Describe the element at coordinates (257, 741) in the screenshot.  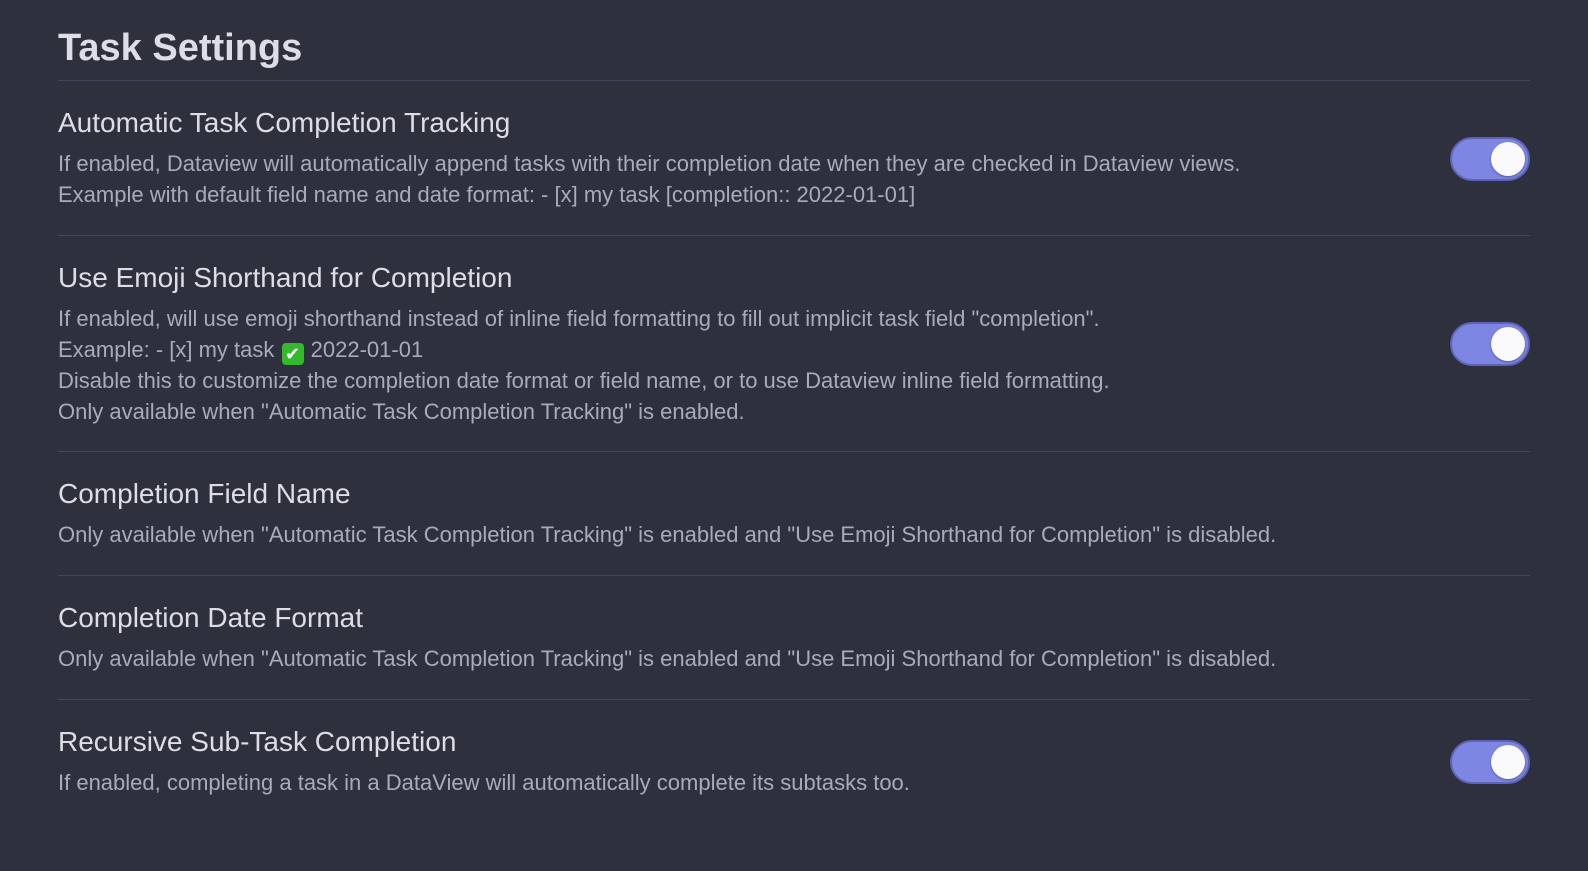
I see `setting-name: Recursive Sub-Task Completion` at that location.